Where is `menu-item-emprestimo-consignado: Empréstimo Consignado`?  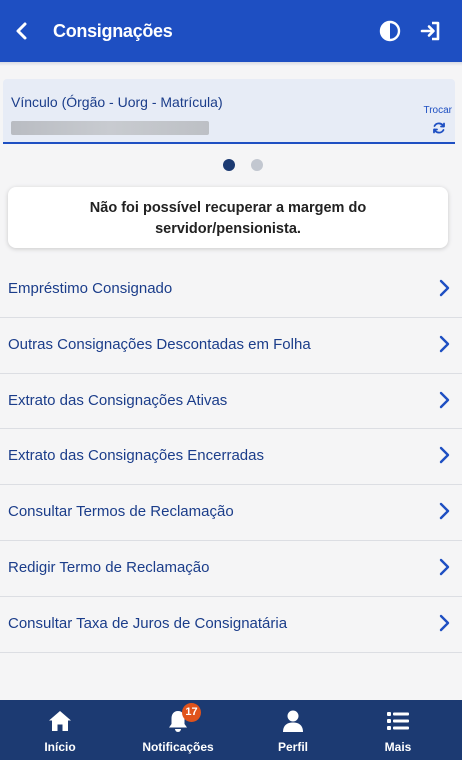
menu-item-emprestimo-consignado: Empréstimo Consignado is located at coordinates (231, 290).